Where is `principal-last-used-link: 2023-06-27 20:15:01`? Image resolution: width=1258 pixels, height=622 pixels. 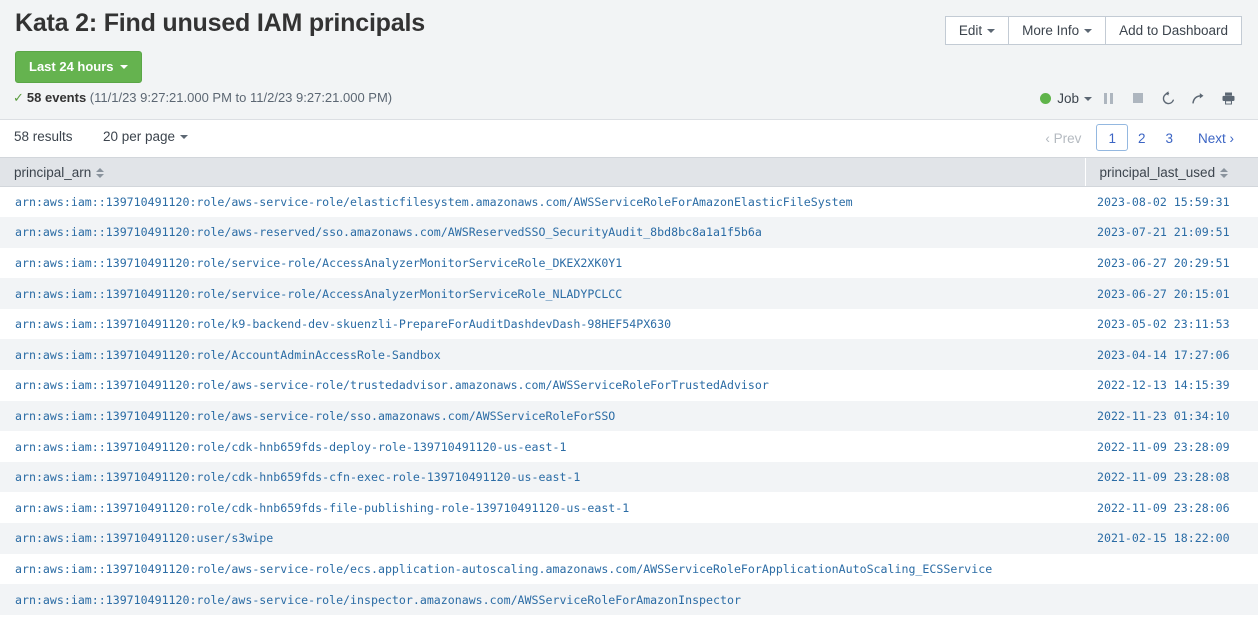
principal-last-used-link: 2023-06-27 20:15:01 is located at coordinates (1163, 294).